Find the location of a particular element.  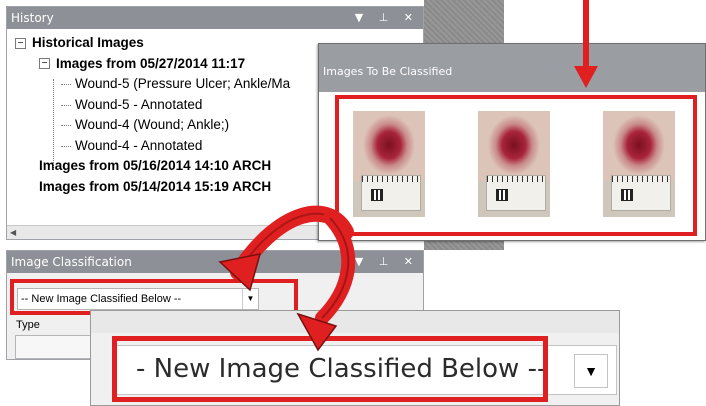

classification-title-bar: Image Classification ▼ ⊥ ✕ is located at coordinates (215, 262).